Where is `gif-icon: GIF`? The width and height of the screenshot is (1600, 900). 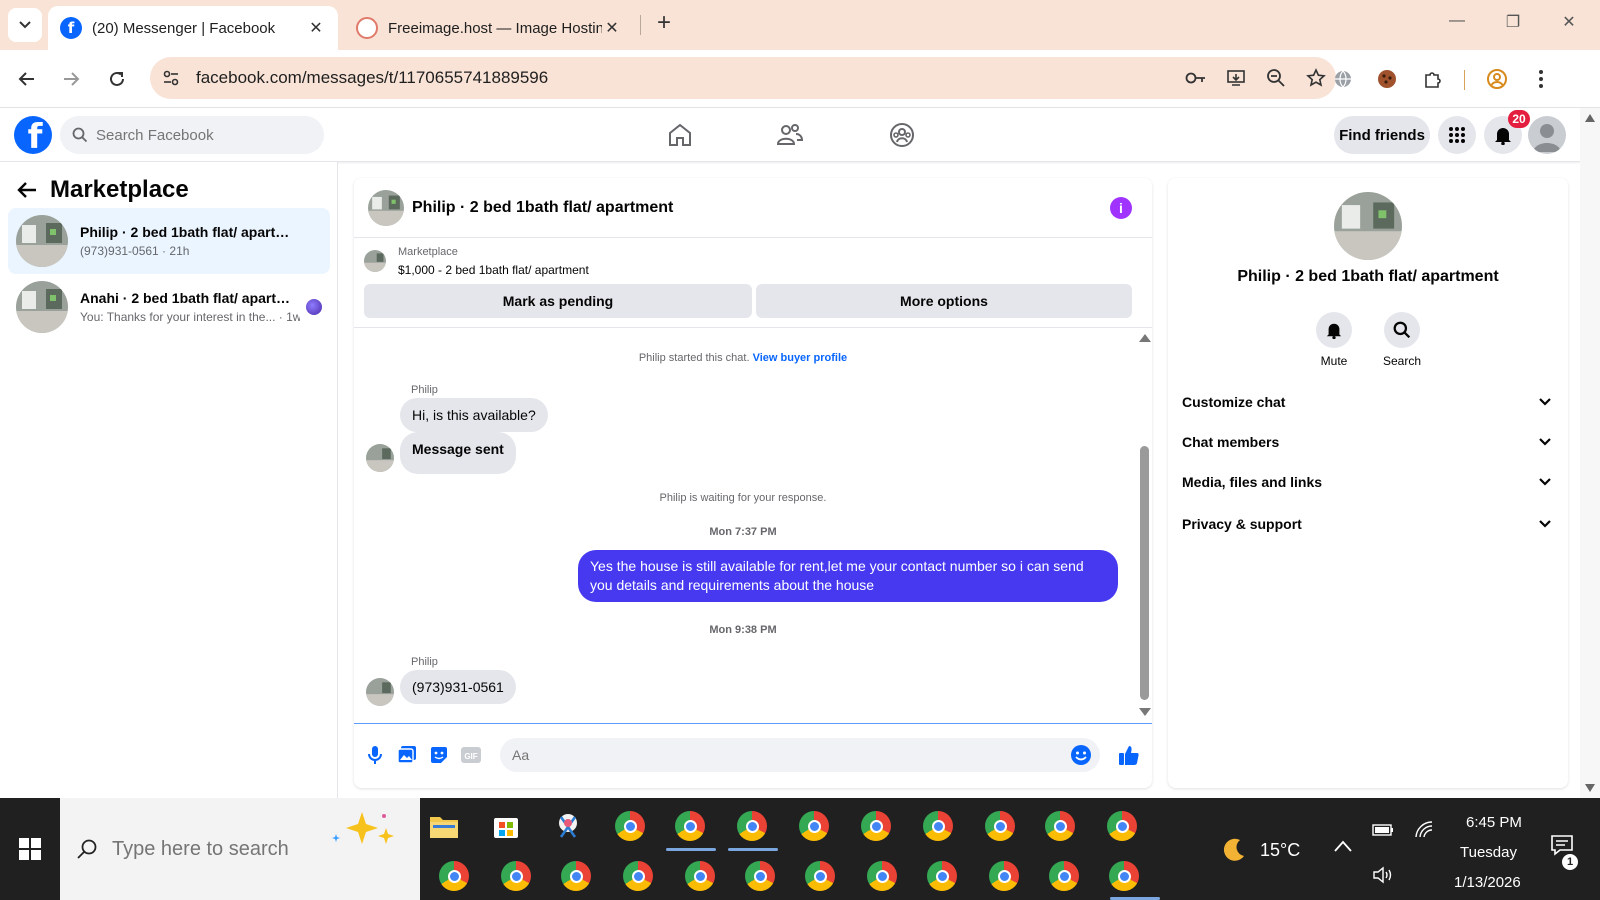 gif-icon: GIF is located at coordinates (471, 755).